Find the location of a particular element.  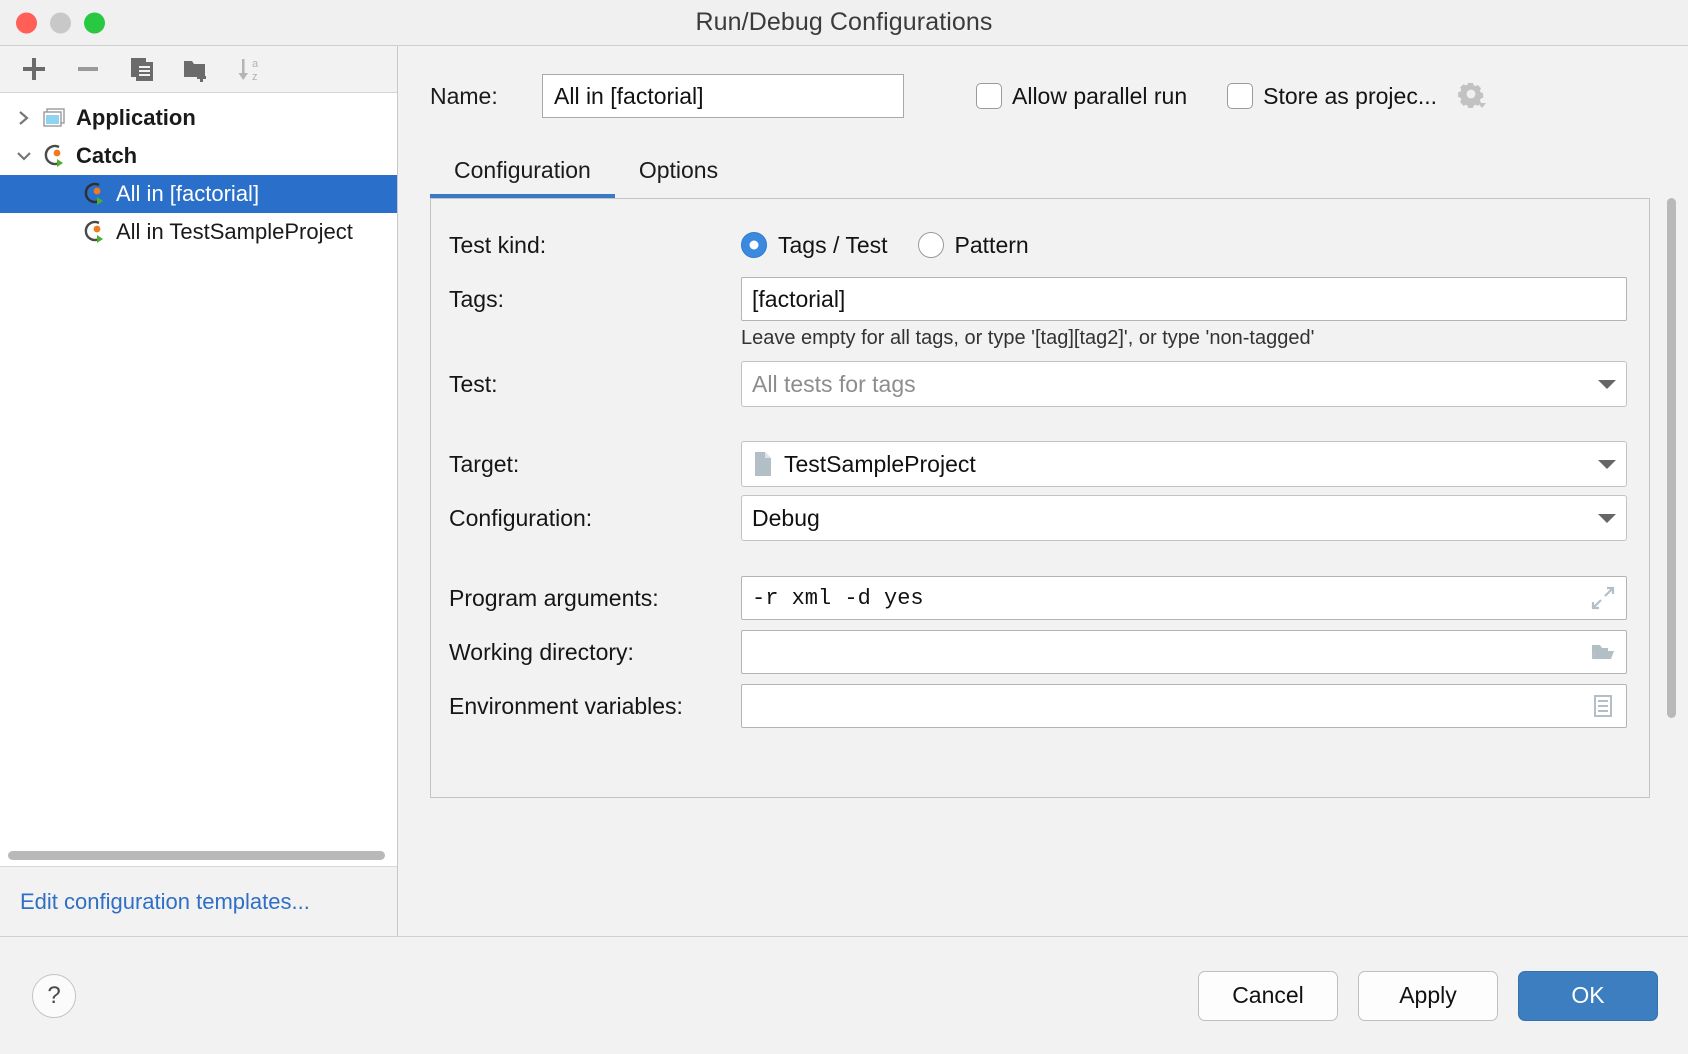

configuration-label: Configuration: is located at coordinates (521, 517).